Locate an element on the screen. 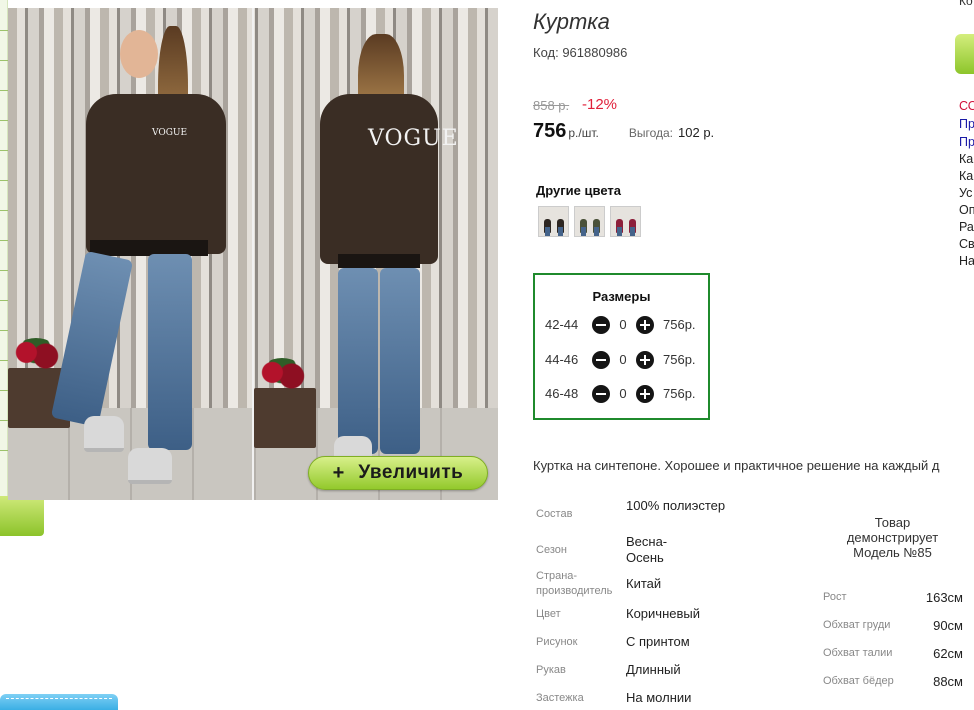 This screenshot has width=974, height=710. measurement-label: Обхват талии is located at coordinates (858, 653).